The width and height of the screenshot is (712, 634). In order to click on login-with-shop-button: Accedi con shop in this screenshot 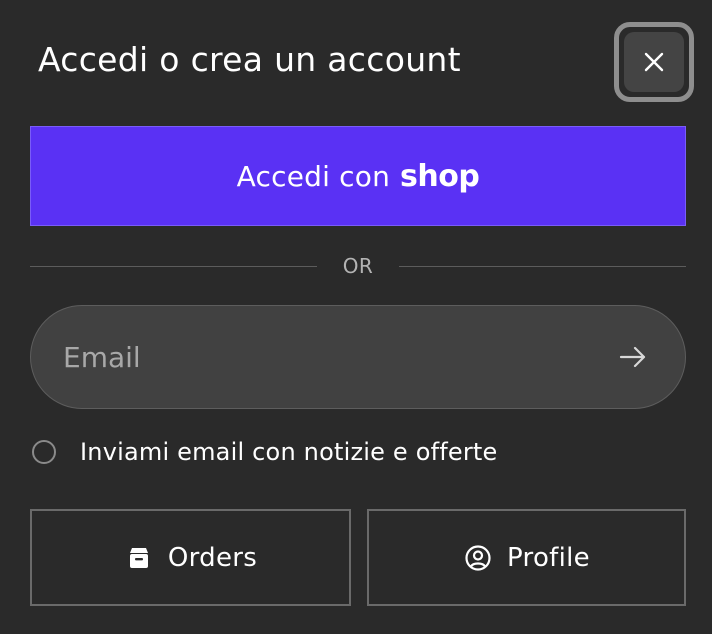, I will do `click(358, 176)`.